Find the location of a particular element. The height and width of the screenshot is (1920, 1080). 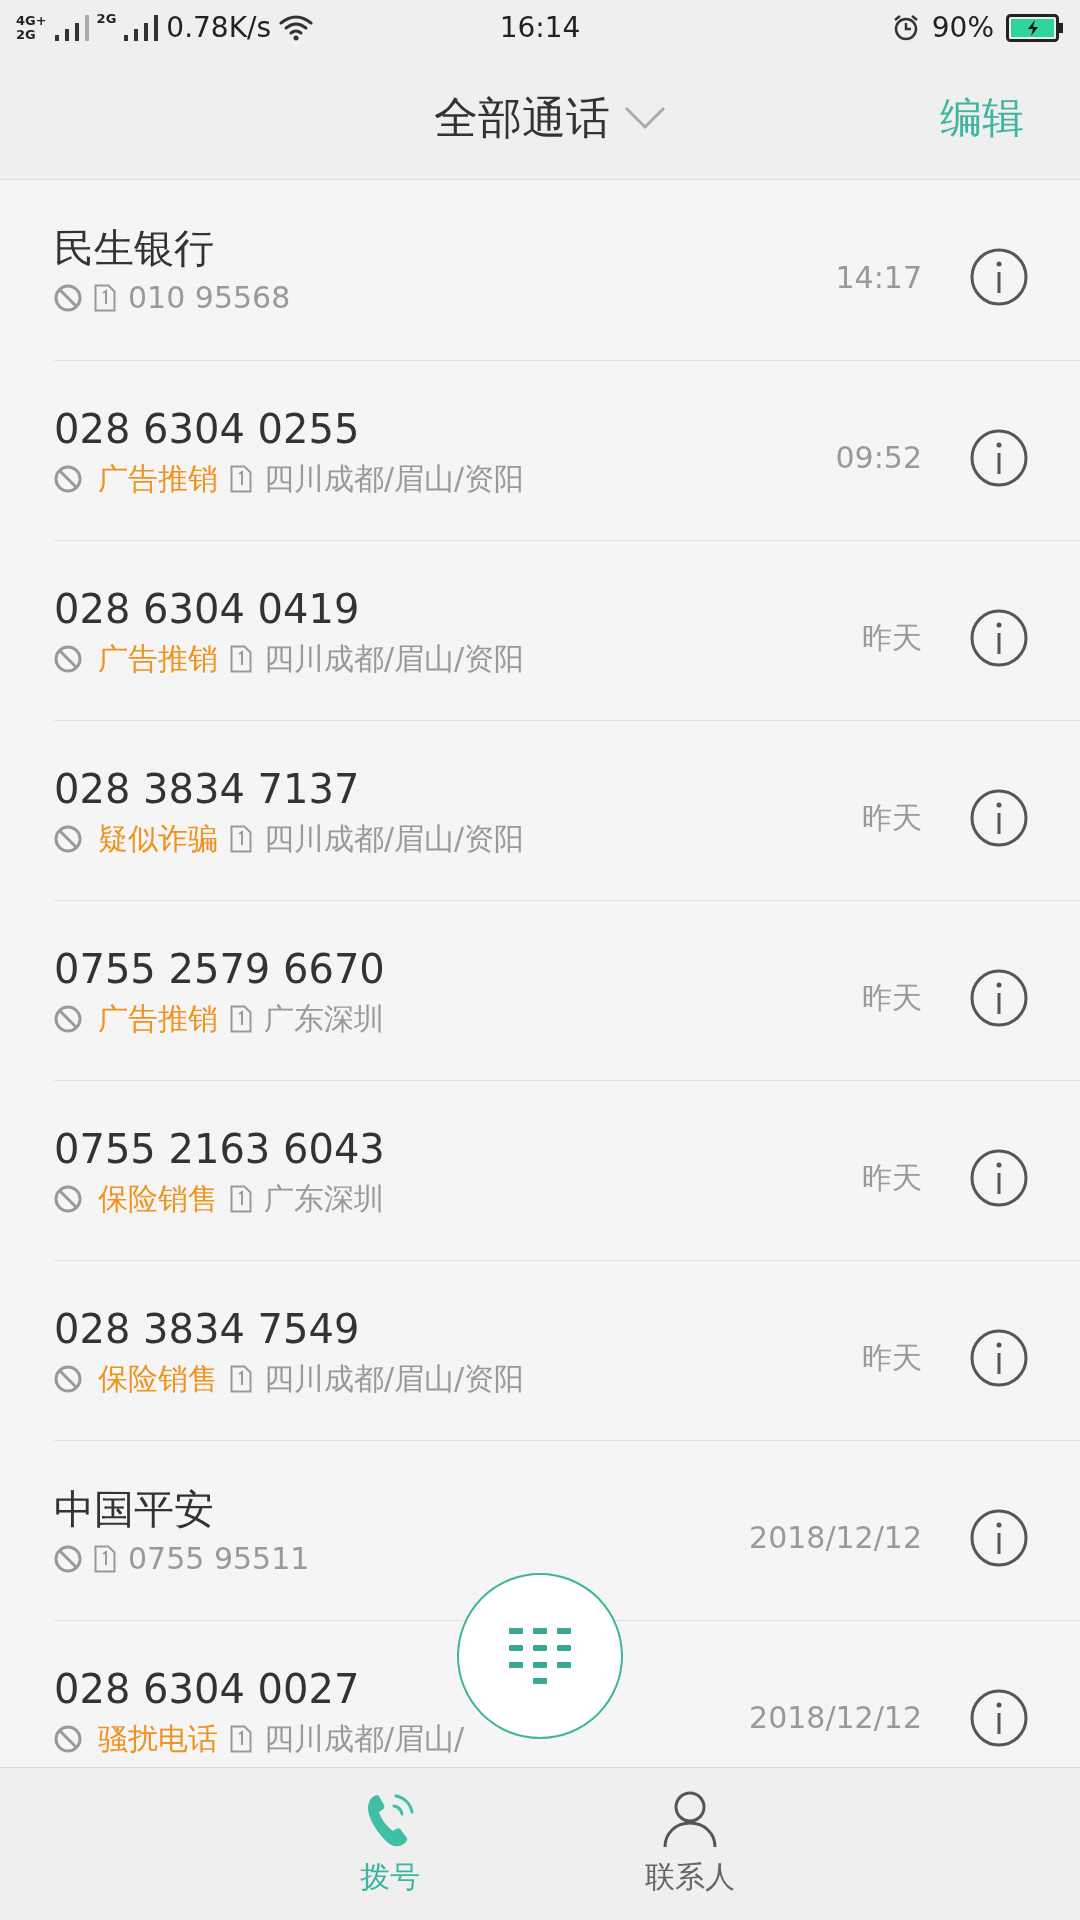

battery-icon is located at coordinates (1035, 28).